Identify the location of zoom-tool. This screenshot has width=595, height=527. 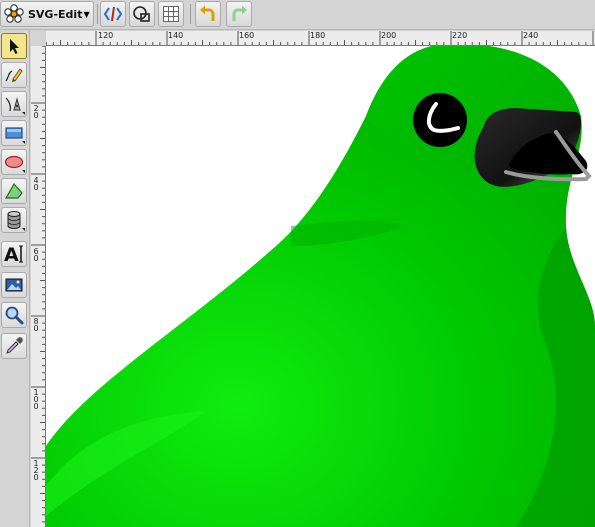
(14, 315).